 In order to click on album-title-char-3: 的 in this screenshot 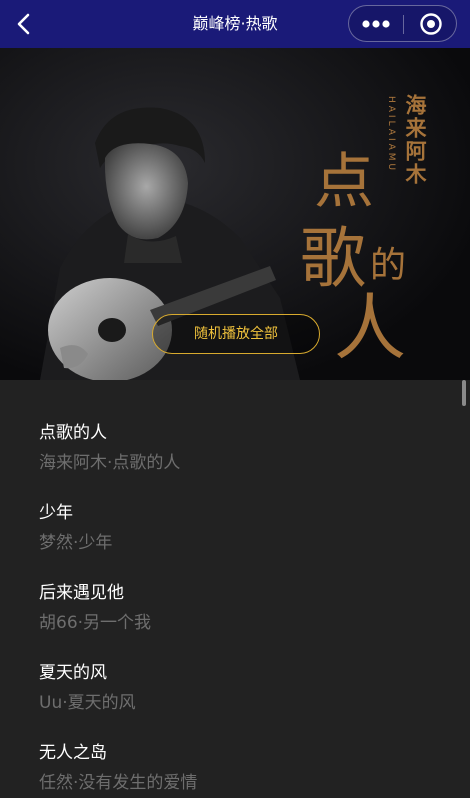, I will do `click(388, 265)`.